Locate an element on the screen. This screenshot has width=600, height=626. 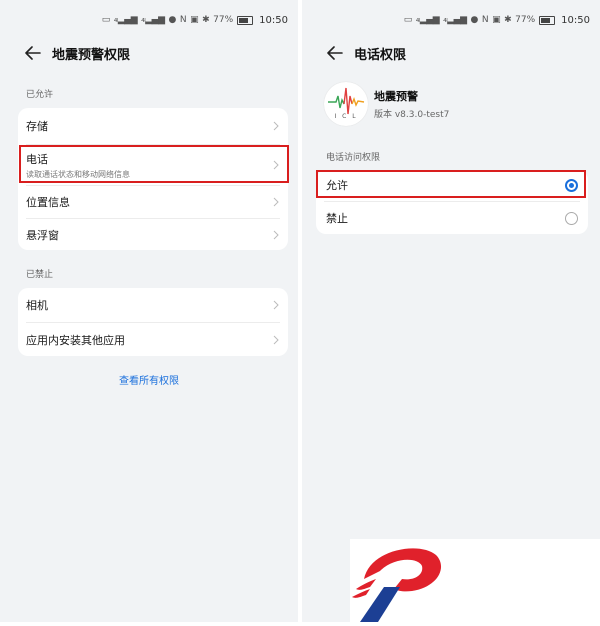
option-label: 禁止 is located at coordinates (337, 218).